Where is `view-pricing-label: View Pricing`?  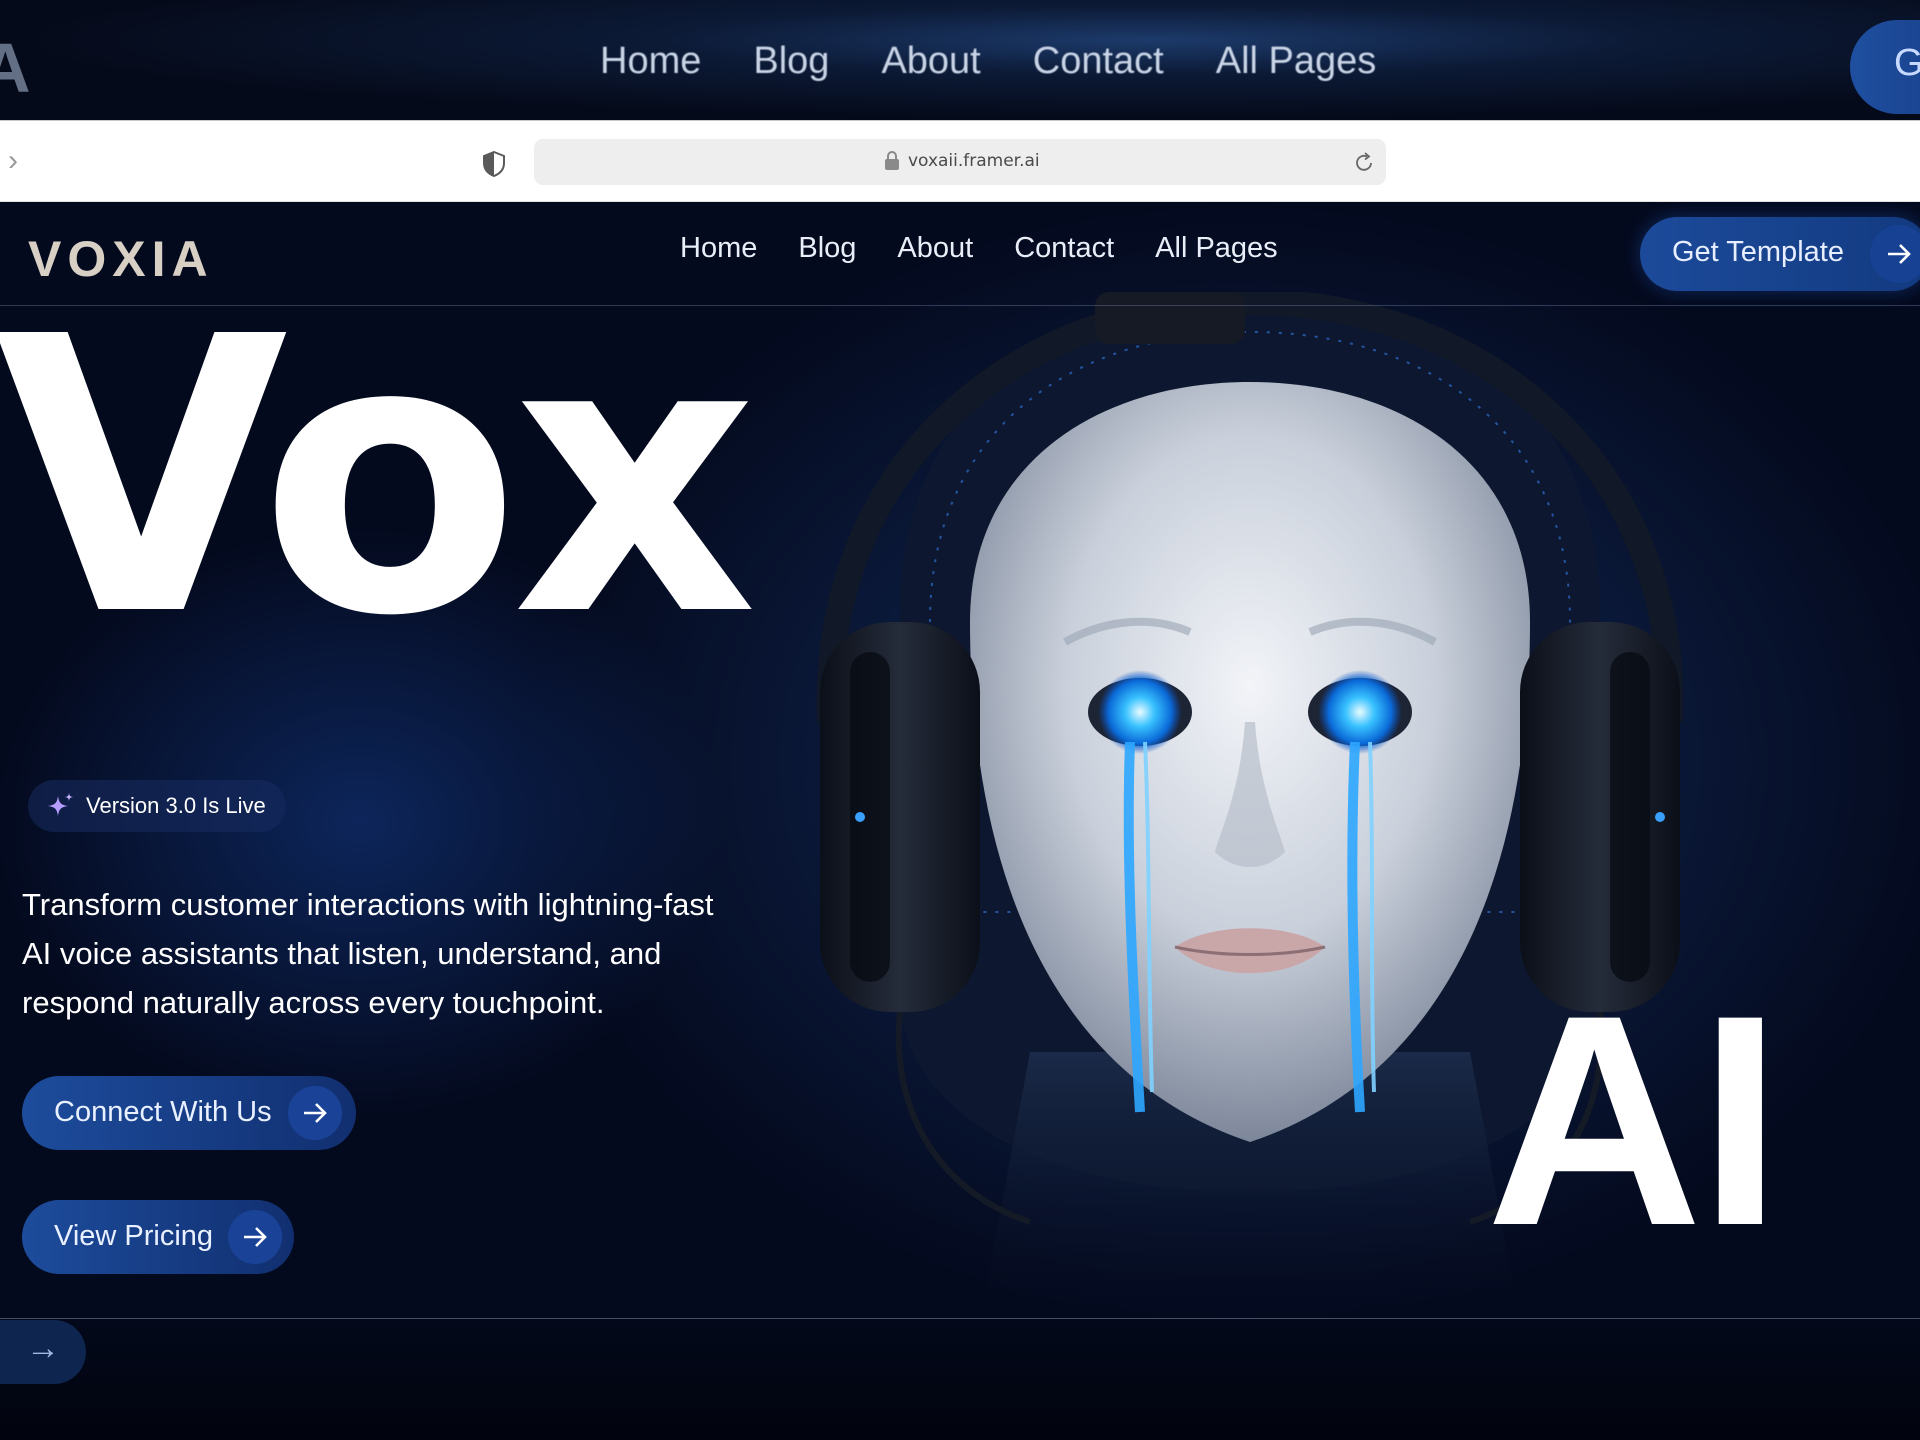
view-pricing-label: View Pricing is located at coordinates (134, 1236).